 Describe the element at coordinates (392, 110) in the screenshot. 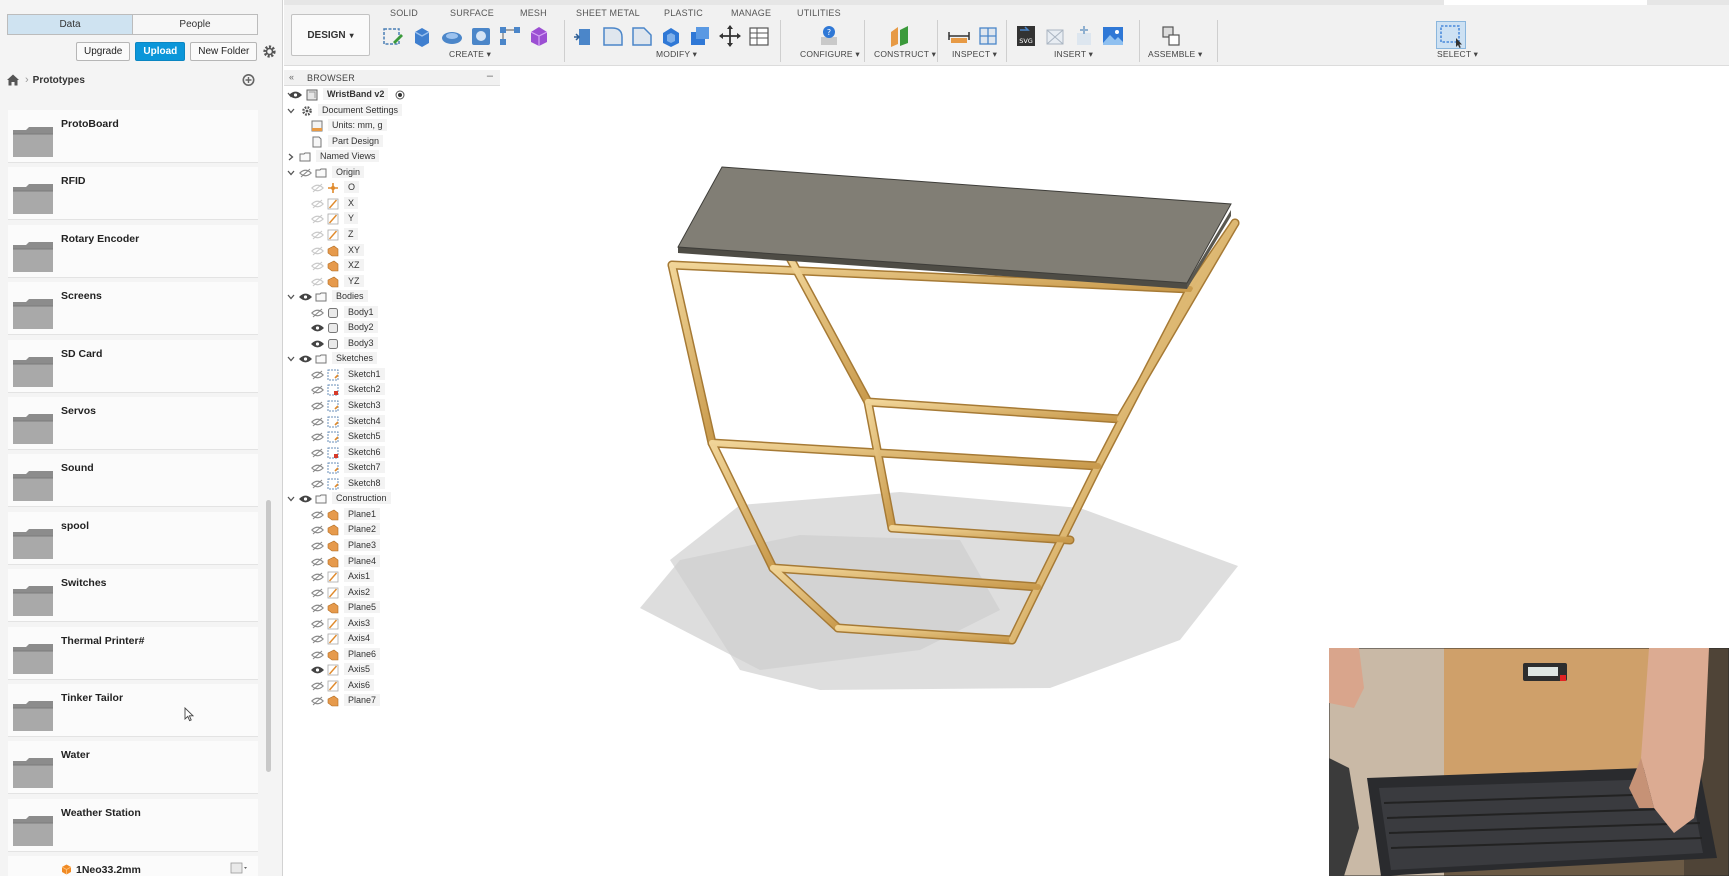

I see `tree-document-settings: Document Settings` at that location.